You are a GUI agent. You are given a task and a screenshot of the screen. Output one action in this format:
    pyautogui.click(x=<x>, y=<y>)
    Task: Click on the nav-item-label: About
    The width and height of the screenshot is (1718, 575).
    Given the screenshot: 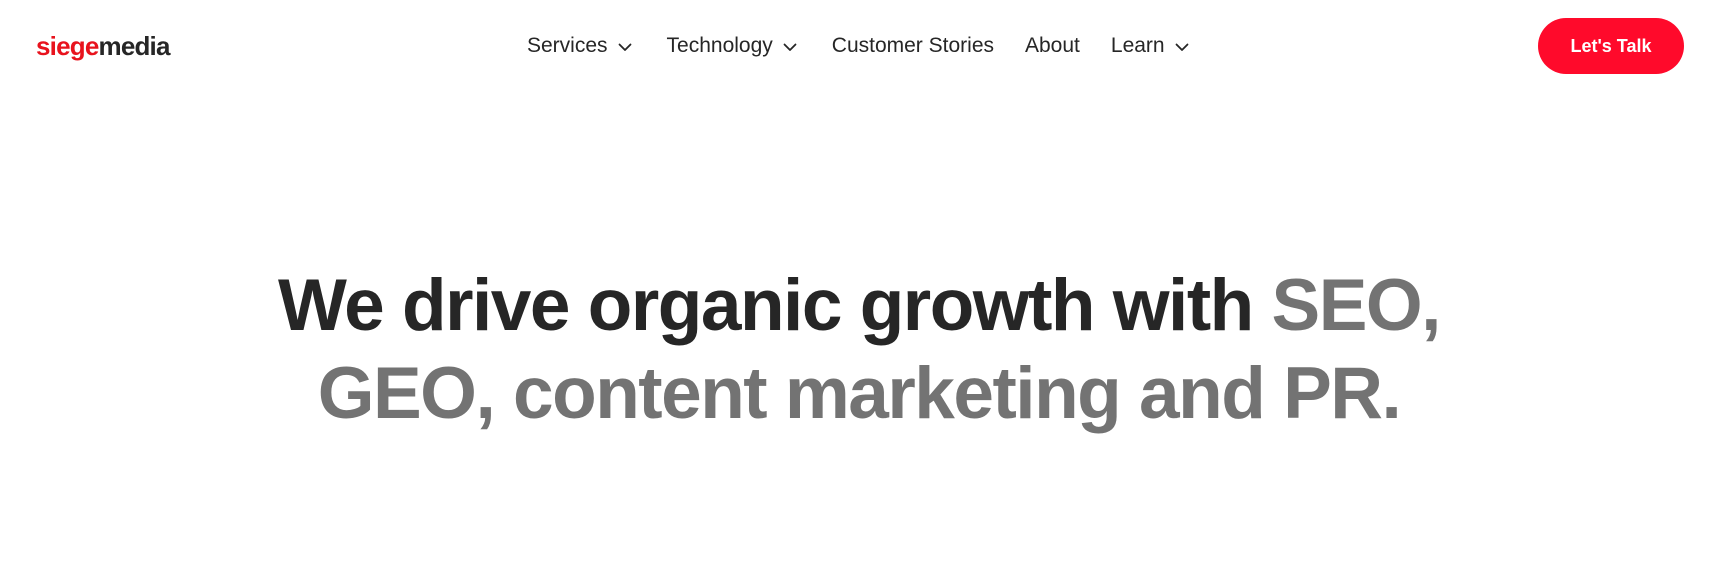 What is the action you would take?
    pyautogui.click(x=1052, y=45)
    